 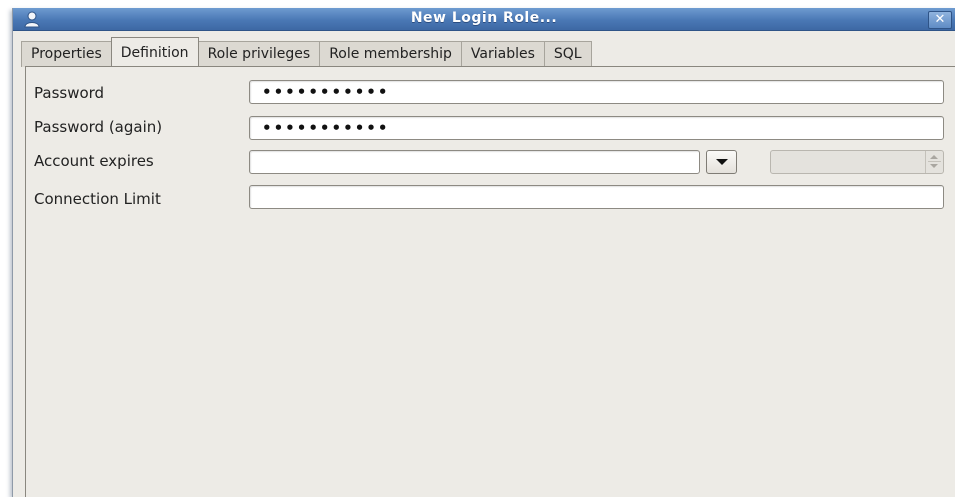 What do you see at coordinates (66, 54) in the screenshot?
I see `tab-properties: Properties` at bounding box center [66, 54].